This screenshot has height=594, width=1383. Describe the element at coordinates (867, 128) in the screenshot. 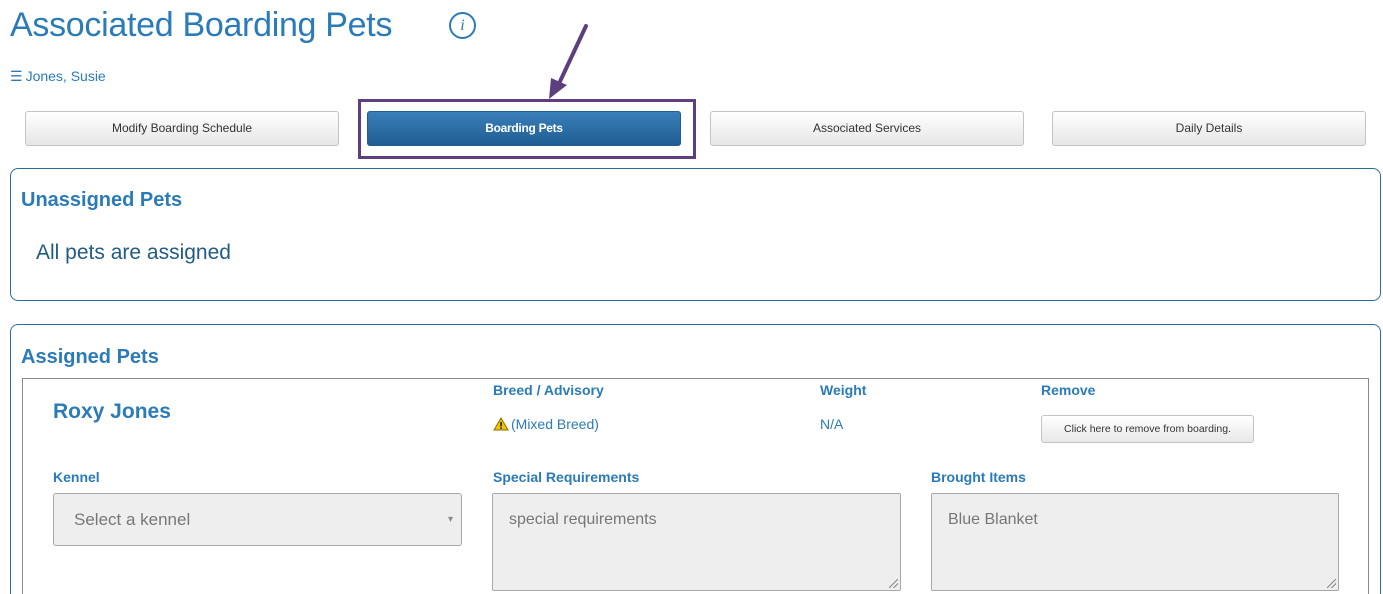

I see `tab-associated-services: Associated Services` at that location.